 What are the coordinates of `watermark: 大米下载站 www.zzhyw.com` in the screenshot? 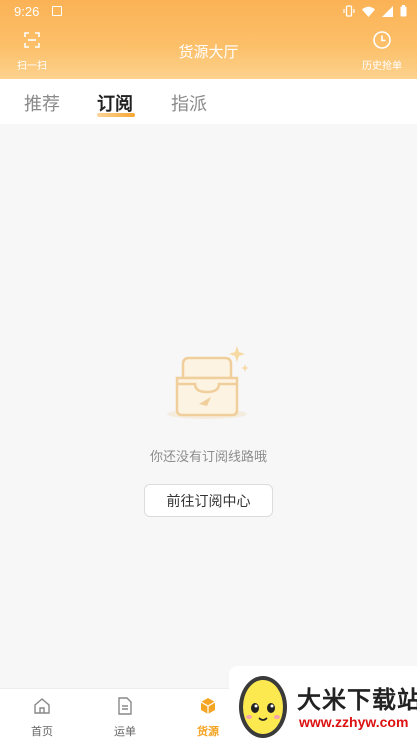 It's located at (323, 703).